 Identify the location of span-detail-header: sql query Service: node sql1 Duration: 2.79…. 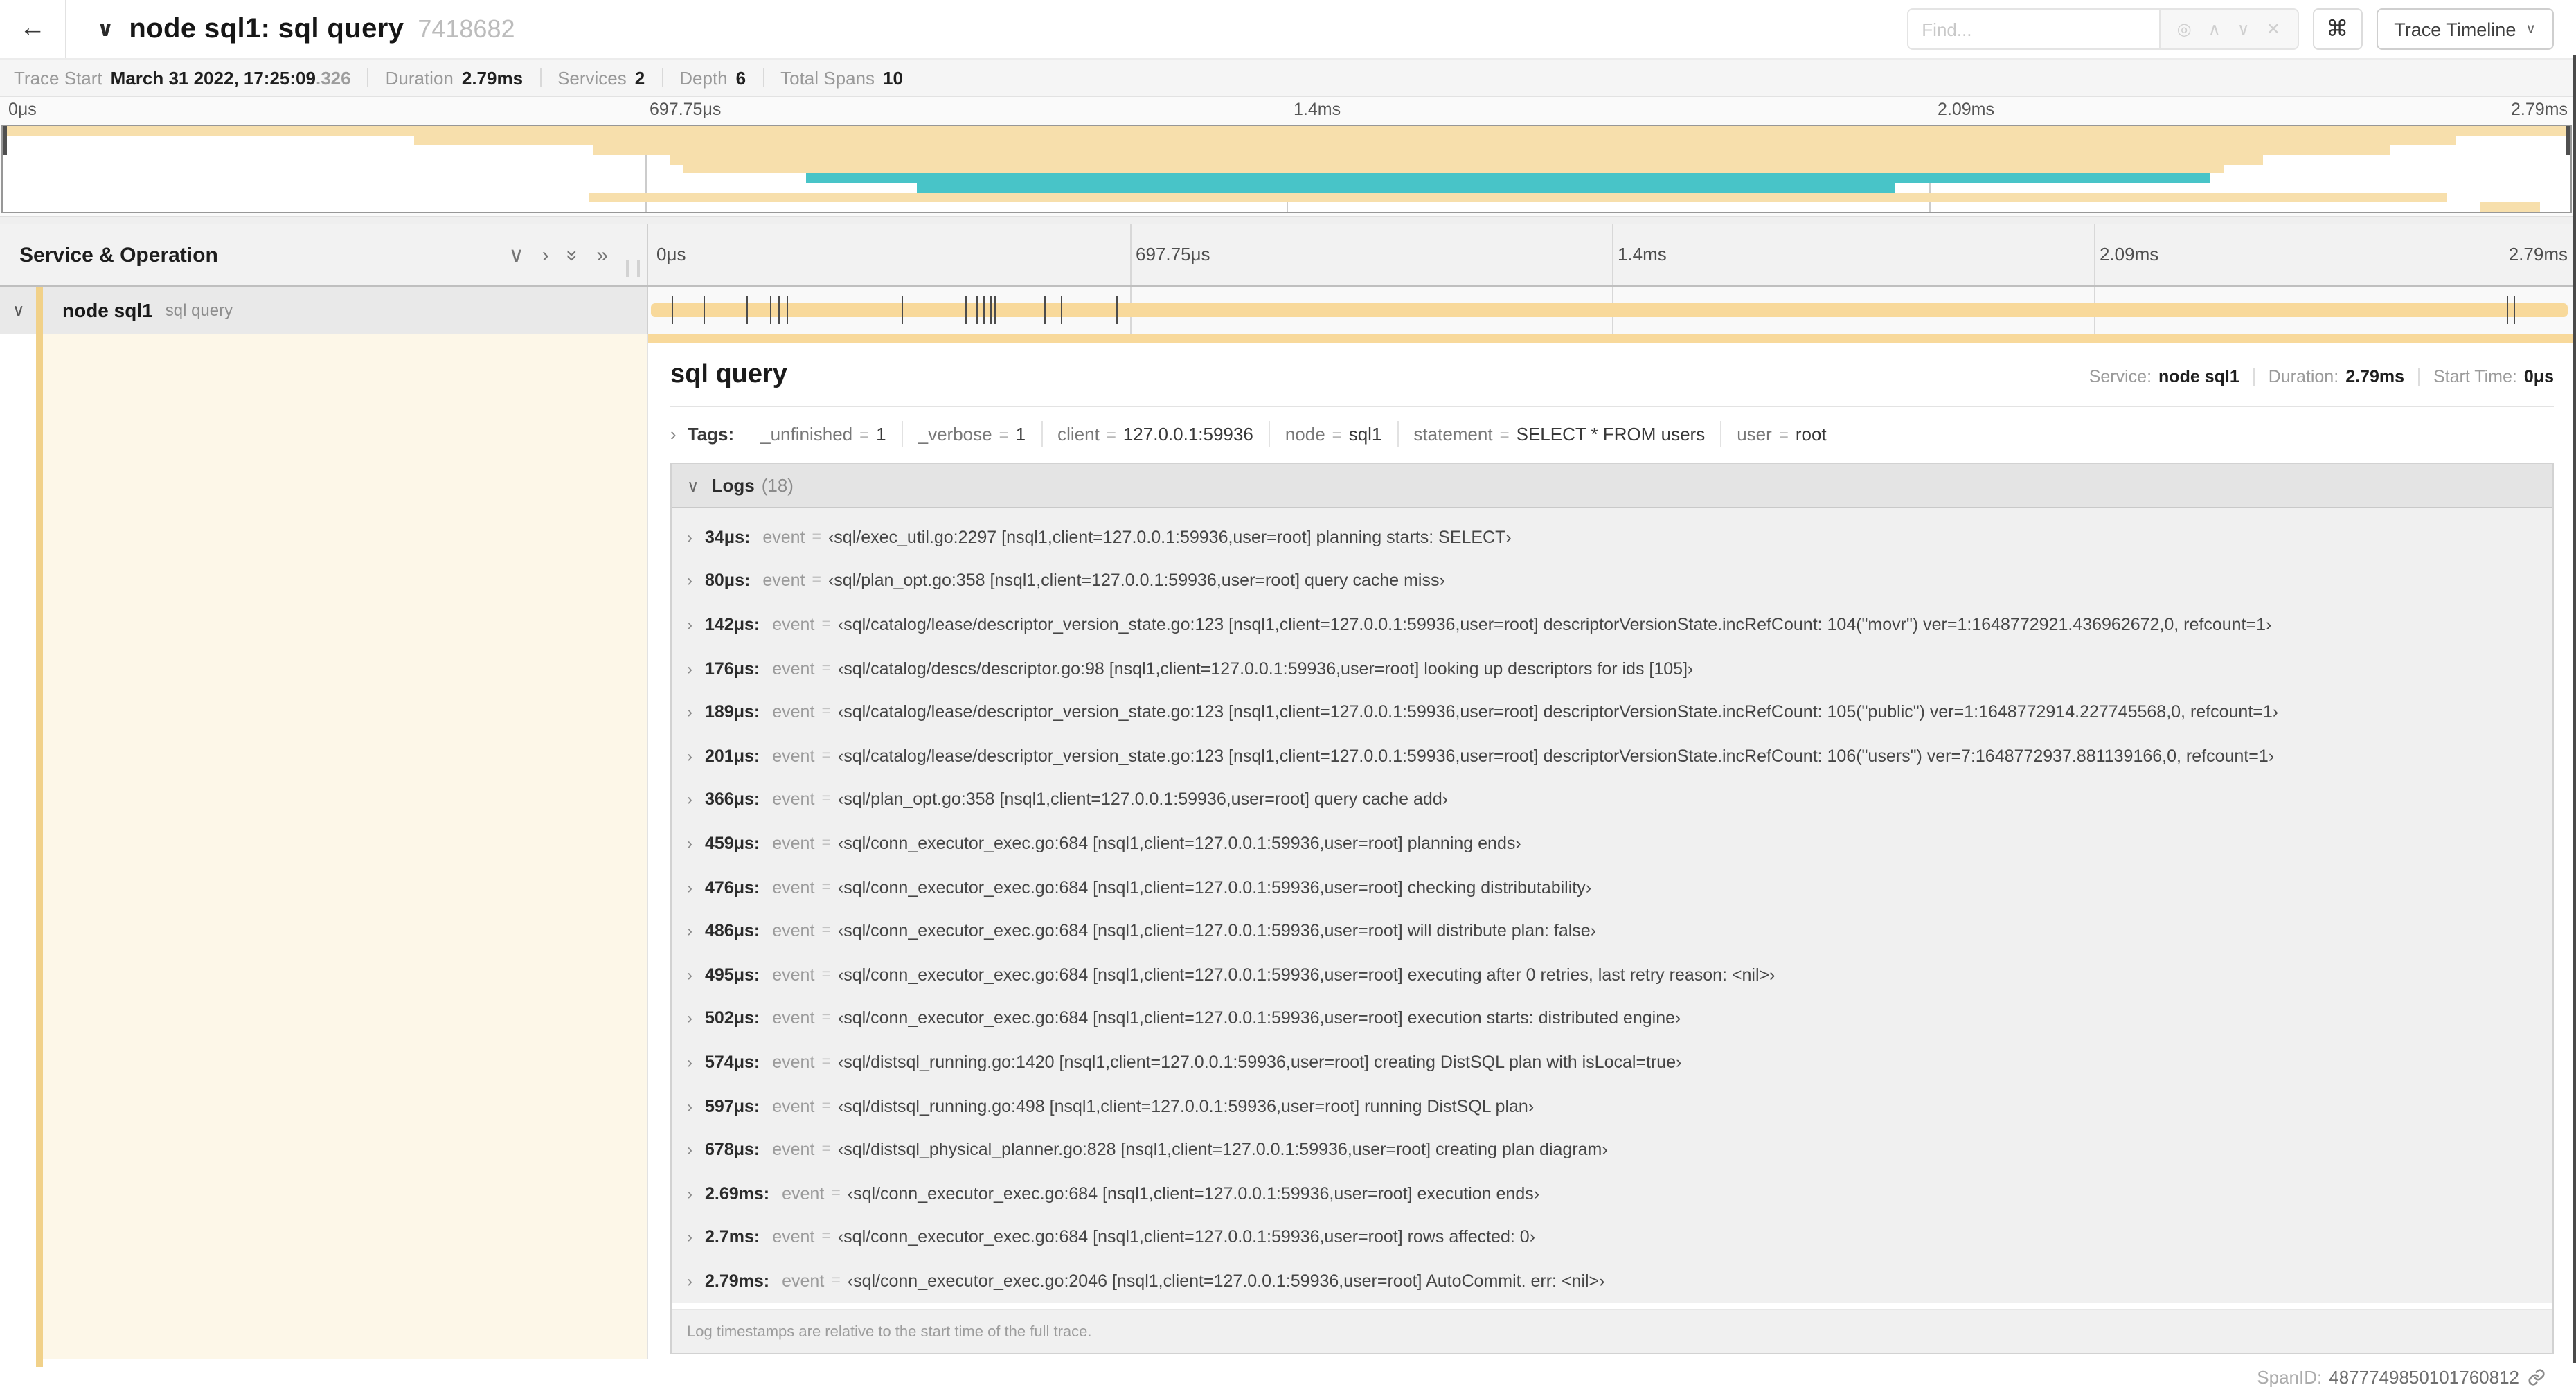
(1612, 374).